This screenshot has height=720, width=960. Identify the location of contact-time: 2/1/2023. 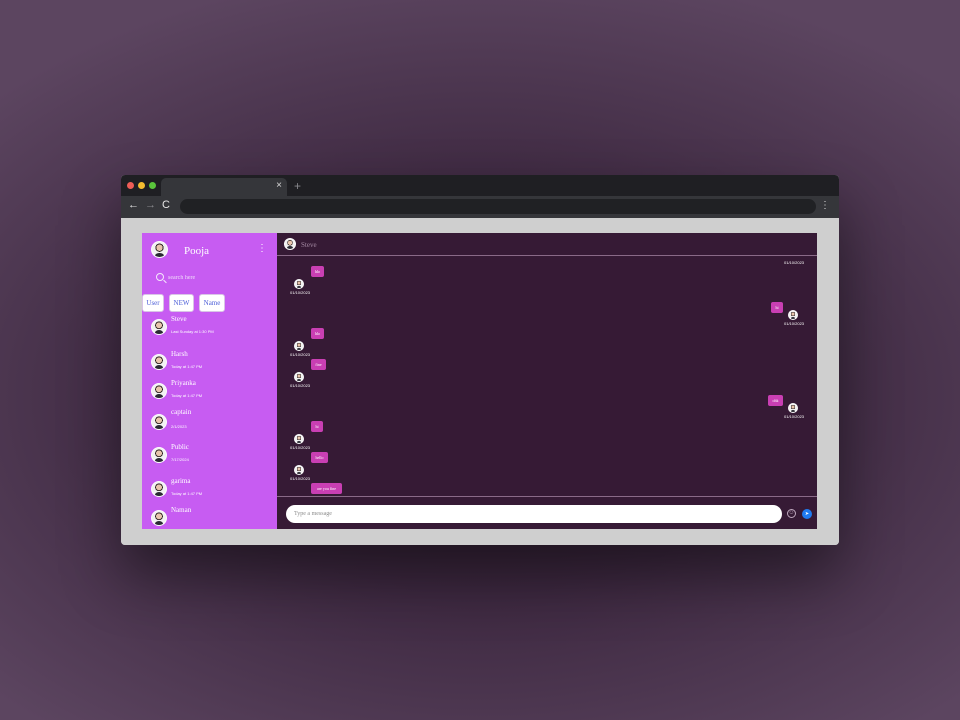
(179, 426).